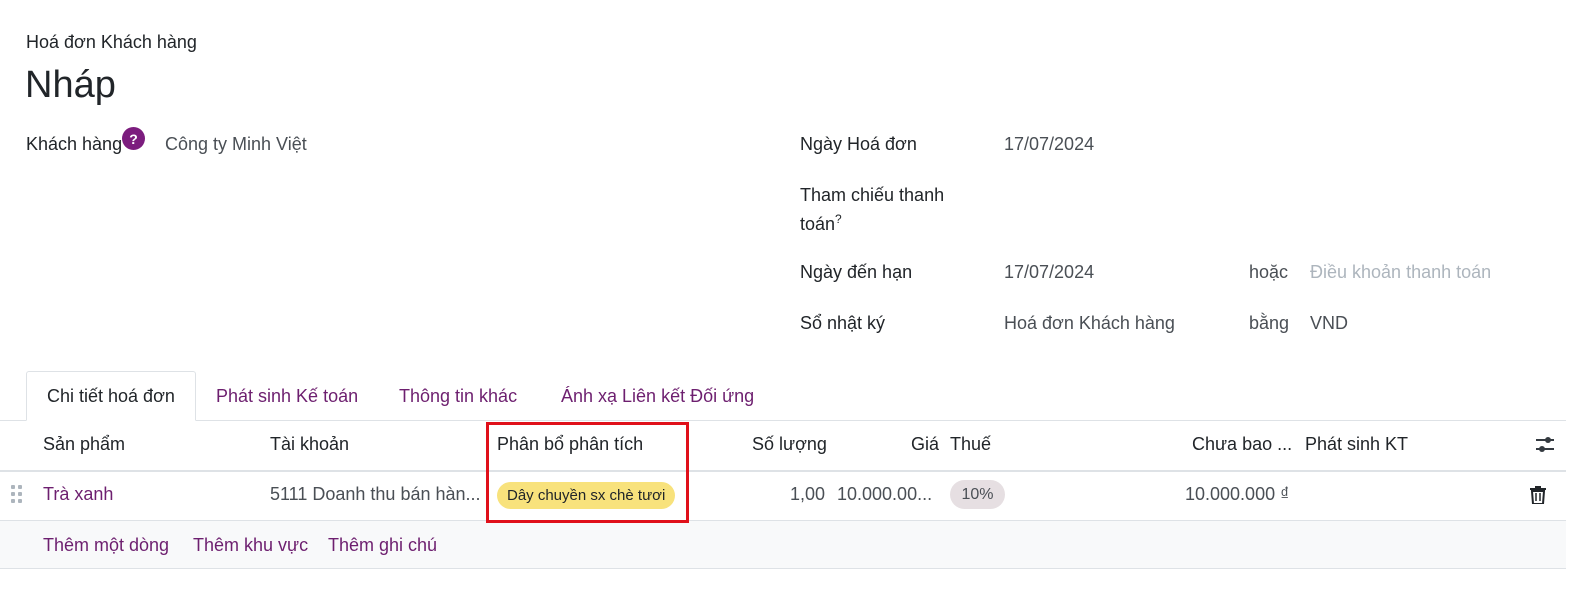  Describe the element at coordinates (106, 545) in the screenshot. I see `add-line-button: Thêm một dòng` at that location.